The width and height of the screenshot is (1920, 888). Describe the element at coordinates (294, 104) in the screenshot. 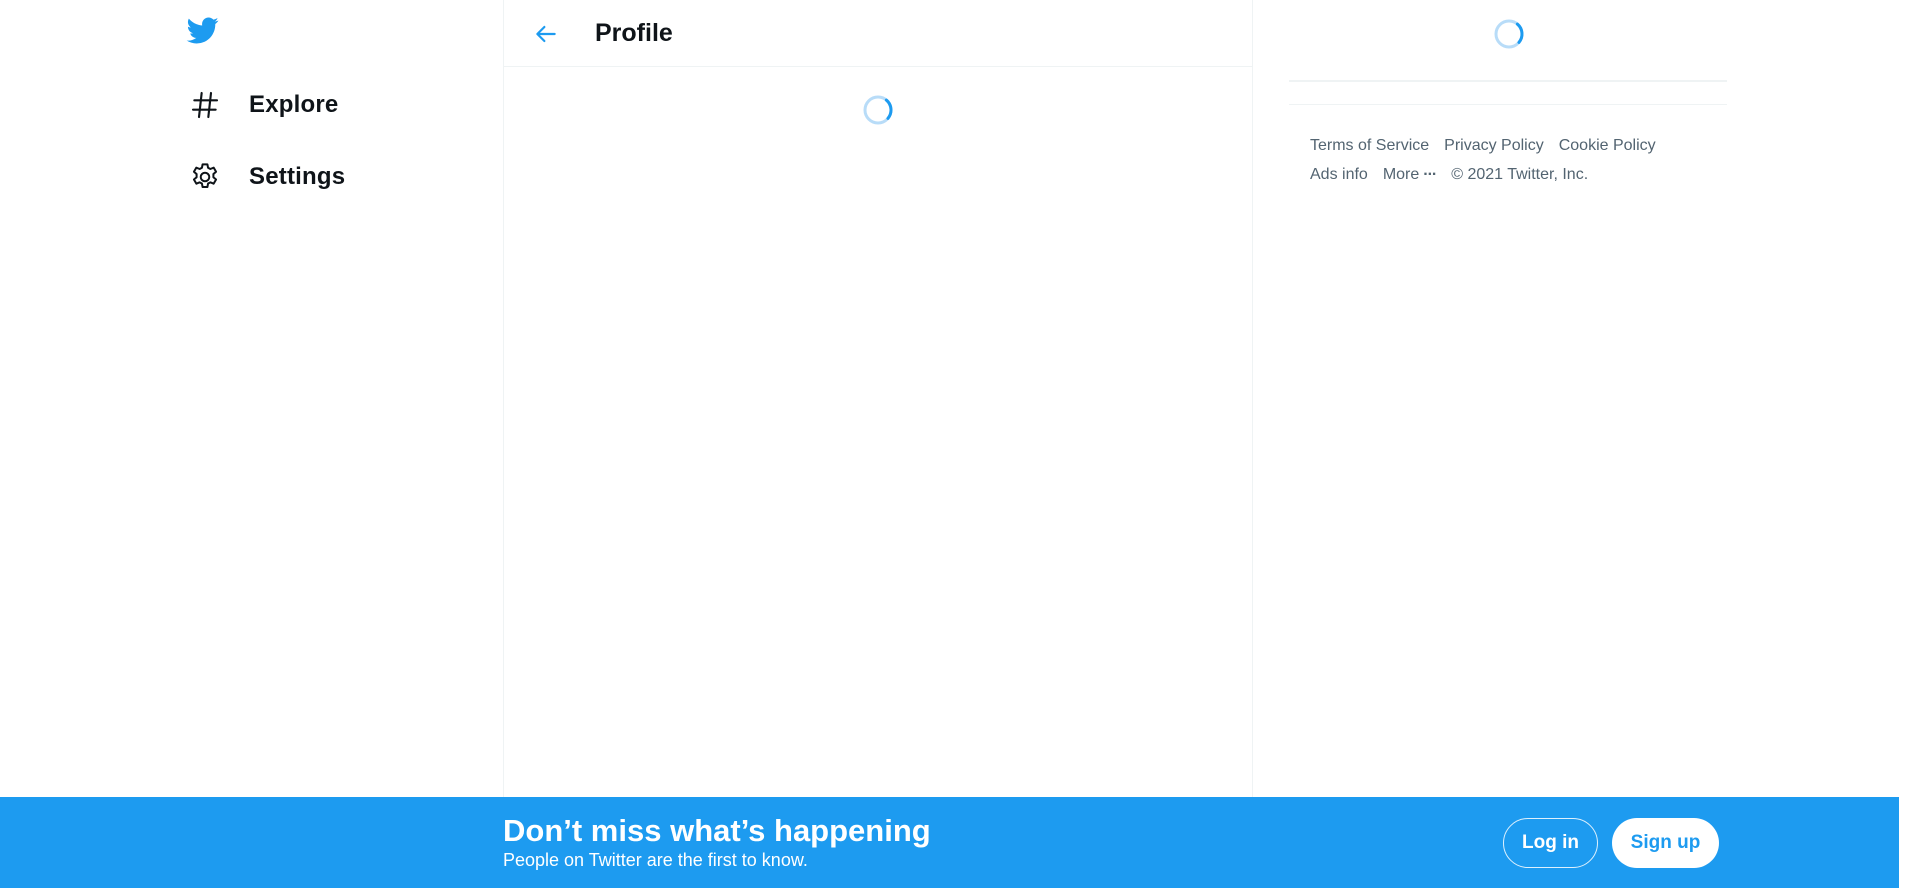

I see `sidebar-item-label: Explore` at that location.